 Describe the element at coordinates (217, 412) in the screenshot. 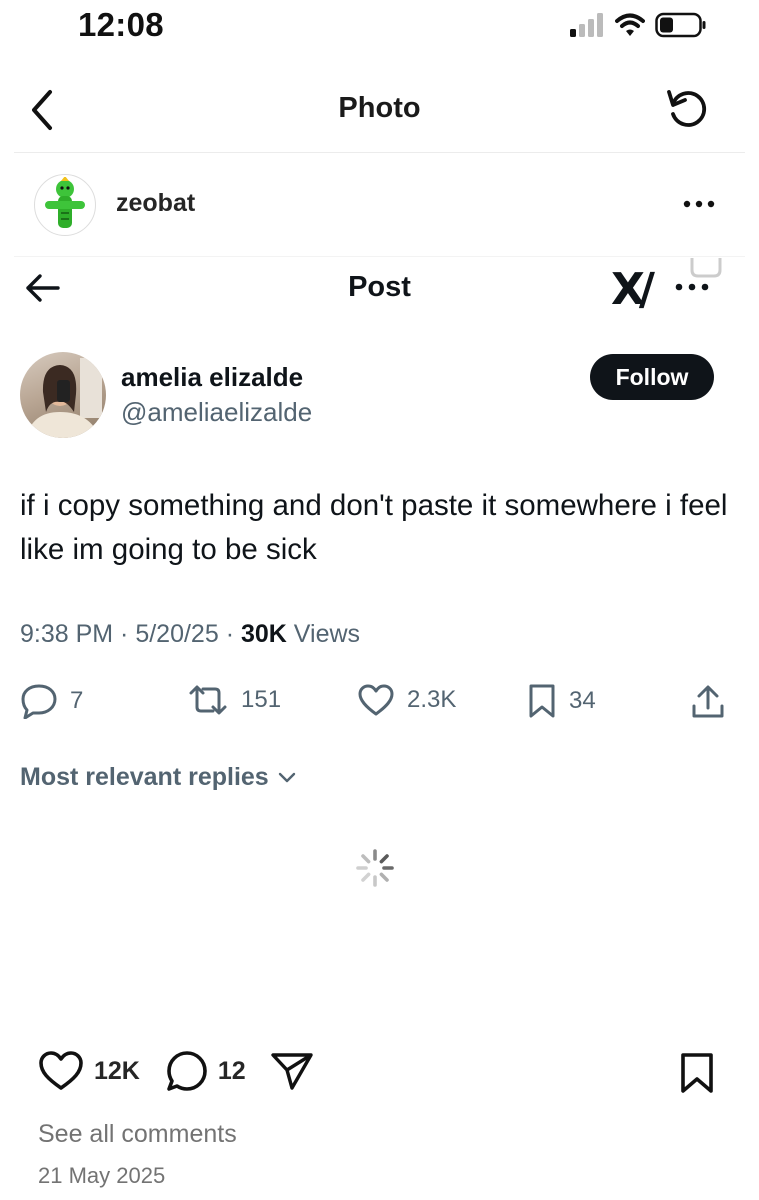

I see `user-handle: @ameliaelizalde` at that location.